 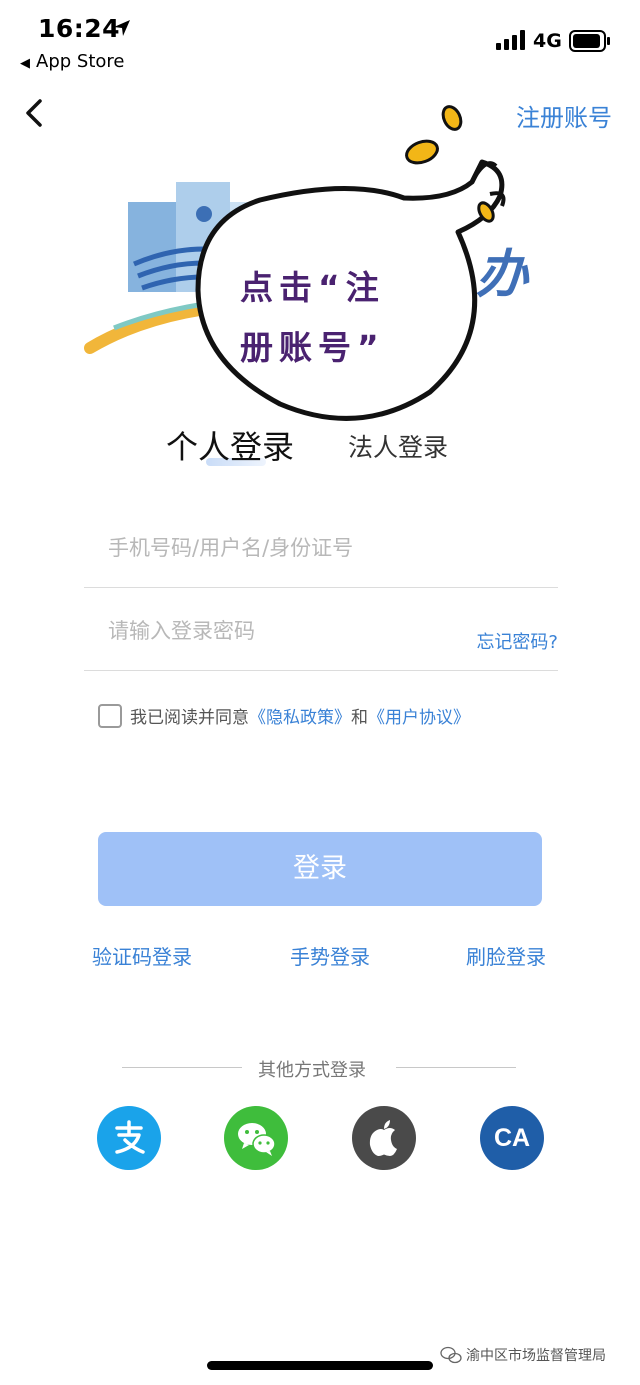 What do you see at coordinates (110, 715) in the screenshot?
I see `agree-checkbox` at bounding box center [110, 715].